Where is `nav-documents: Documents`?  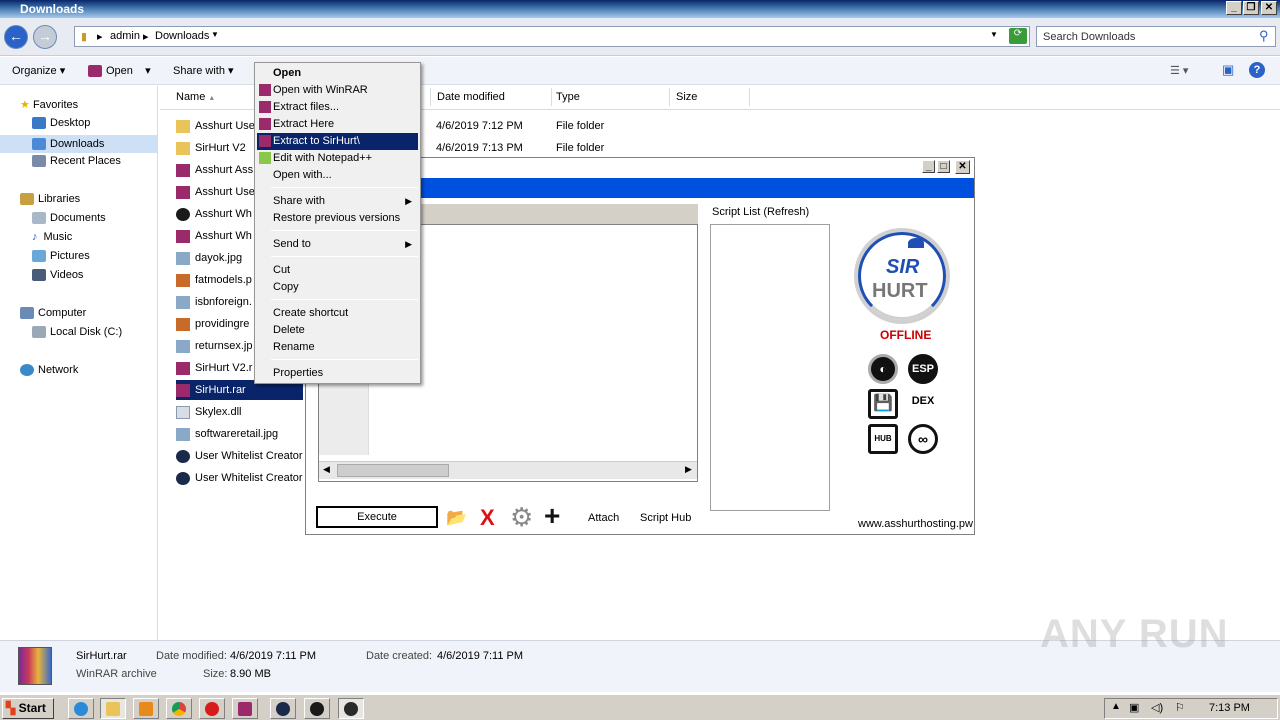 nav-documents: Documents is located at coordinates (69, 218).